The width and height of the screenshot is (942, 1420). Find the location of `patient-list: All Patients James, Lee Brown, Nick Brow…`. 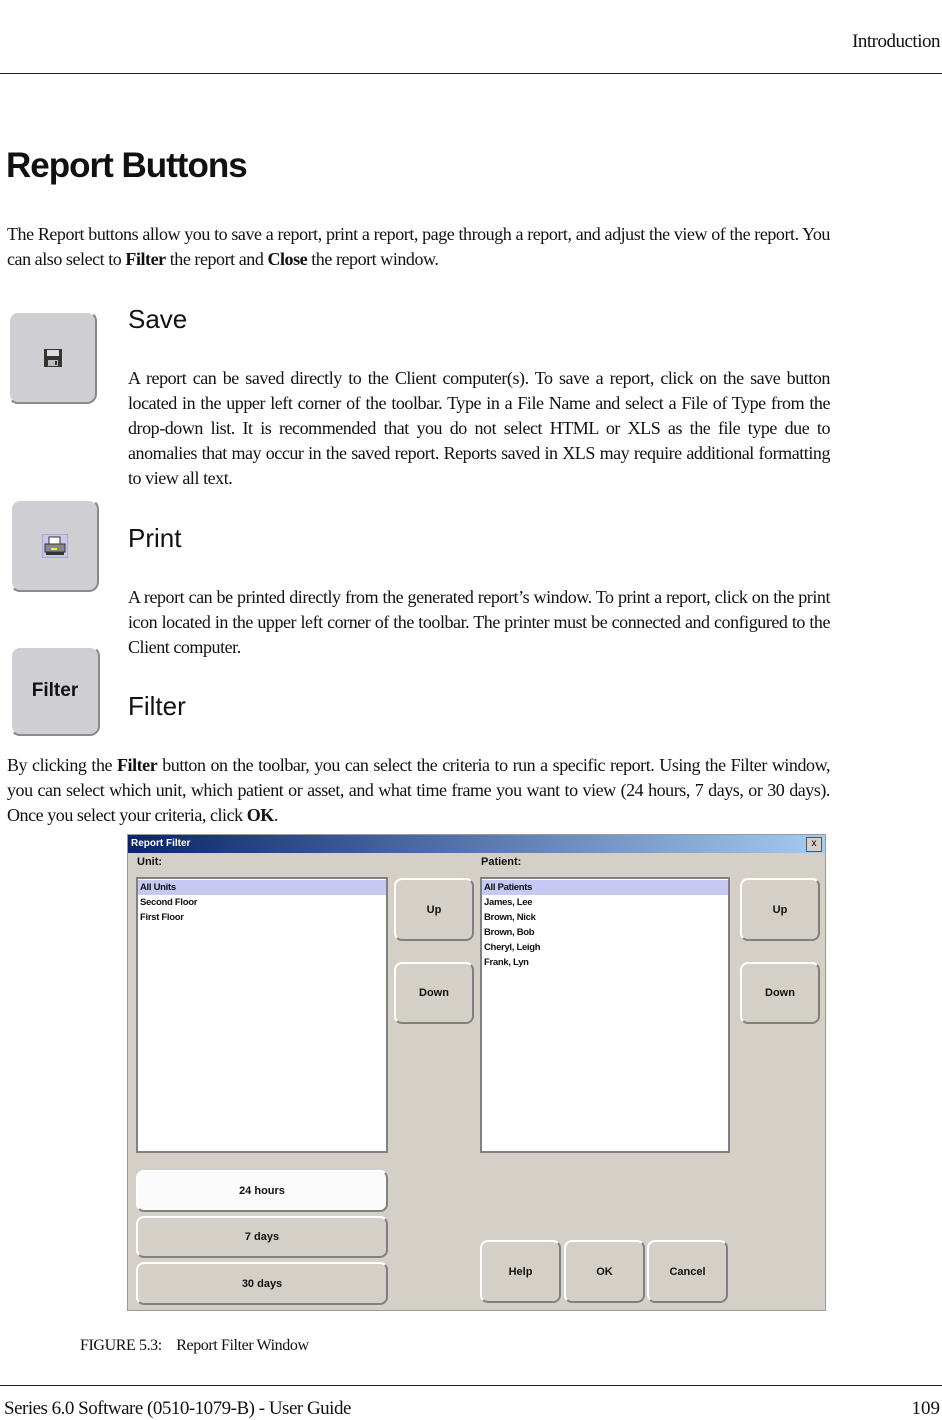

patient-list: All Patients James, Lee Brown, Nick Brow… is located at coordinates (605, 1015).